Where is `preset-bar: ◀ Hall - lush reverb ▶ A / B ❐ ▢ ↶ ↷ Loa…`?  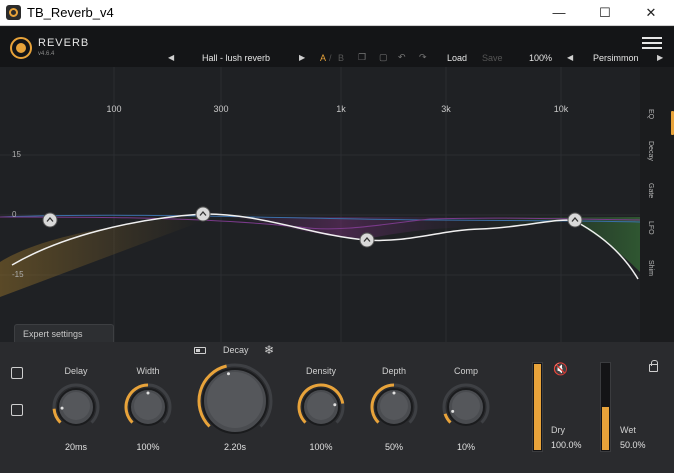 preset-bar: ◀ Hall - lush reverb ▶ A / B ❐ ▢ ↶ ↷ Loa… is located at coordinates (415, 59).